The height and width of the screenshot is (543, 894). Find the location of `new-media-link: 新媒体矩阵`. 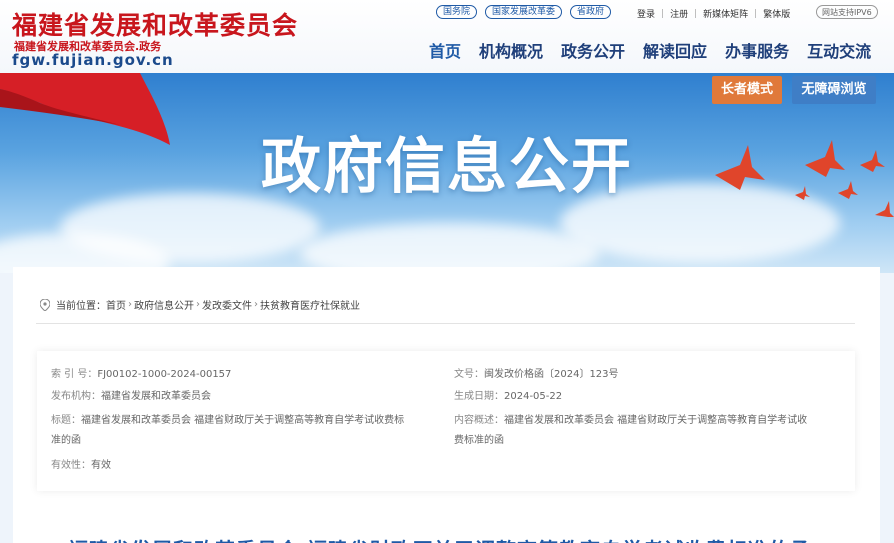

new-media-link: 新媒体矩阵 is located at coordinates (725, 13).